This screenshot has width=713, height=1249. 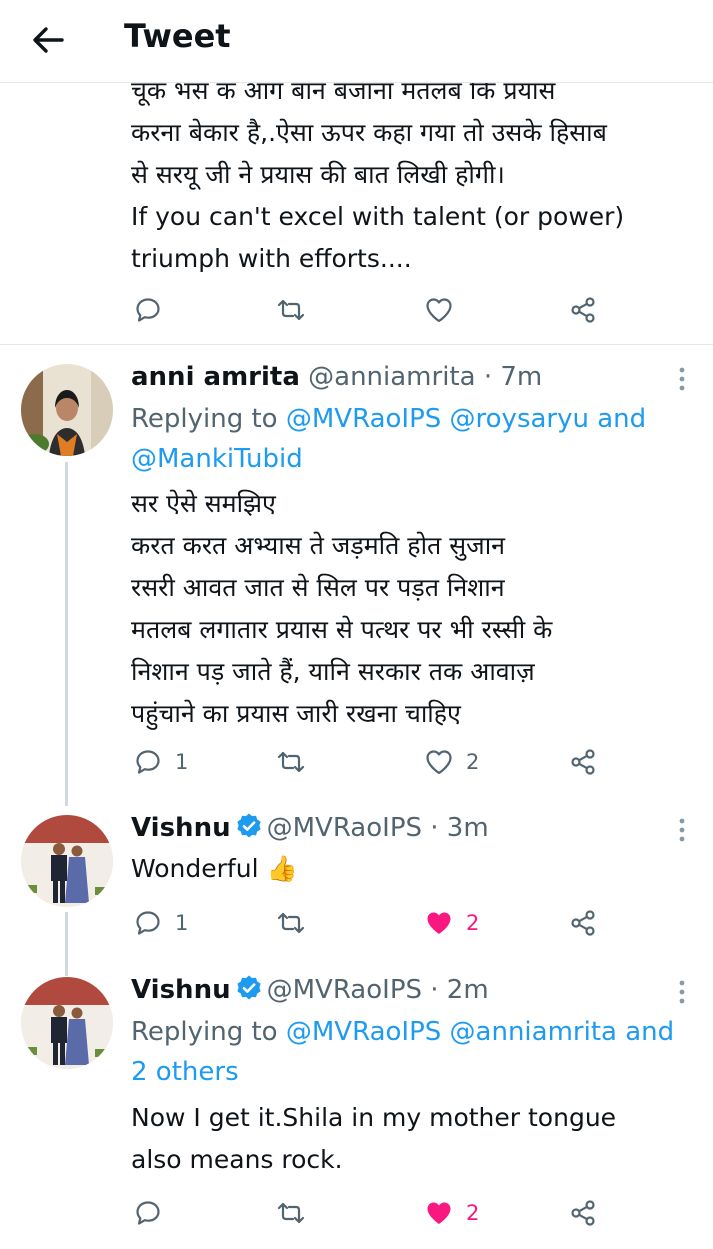 What do you see at coordinates (356, 344) in the screenshot?
I see `divider` at bounding box center [356, 344].